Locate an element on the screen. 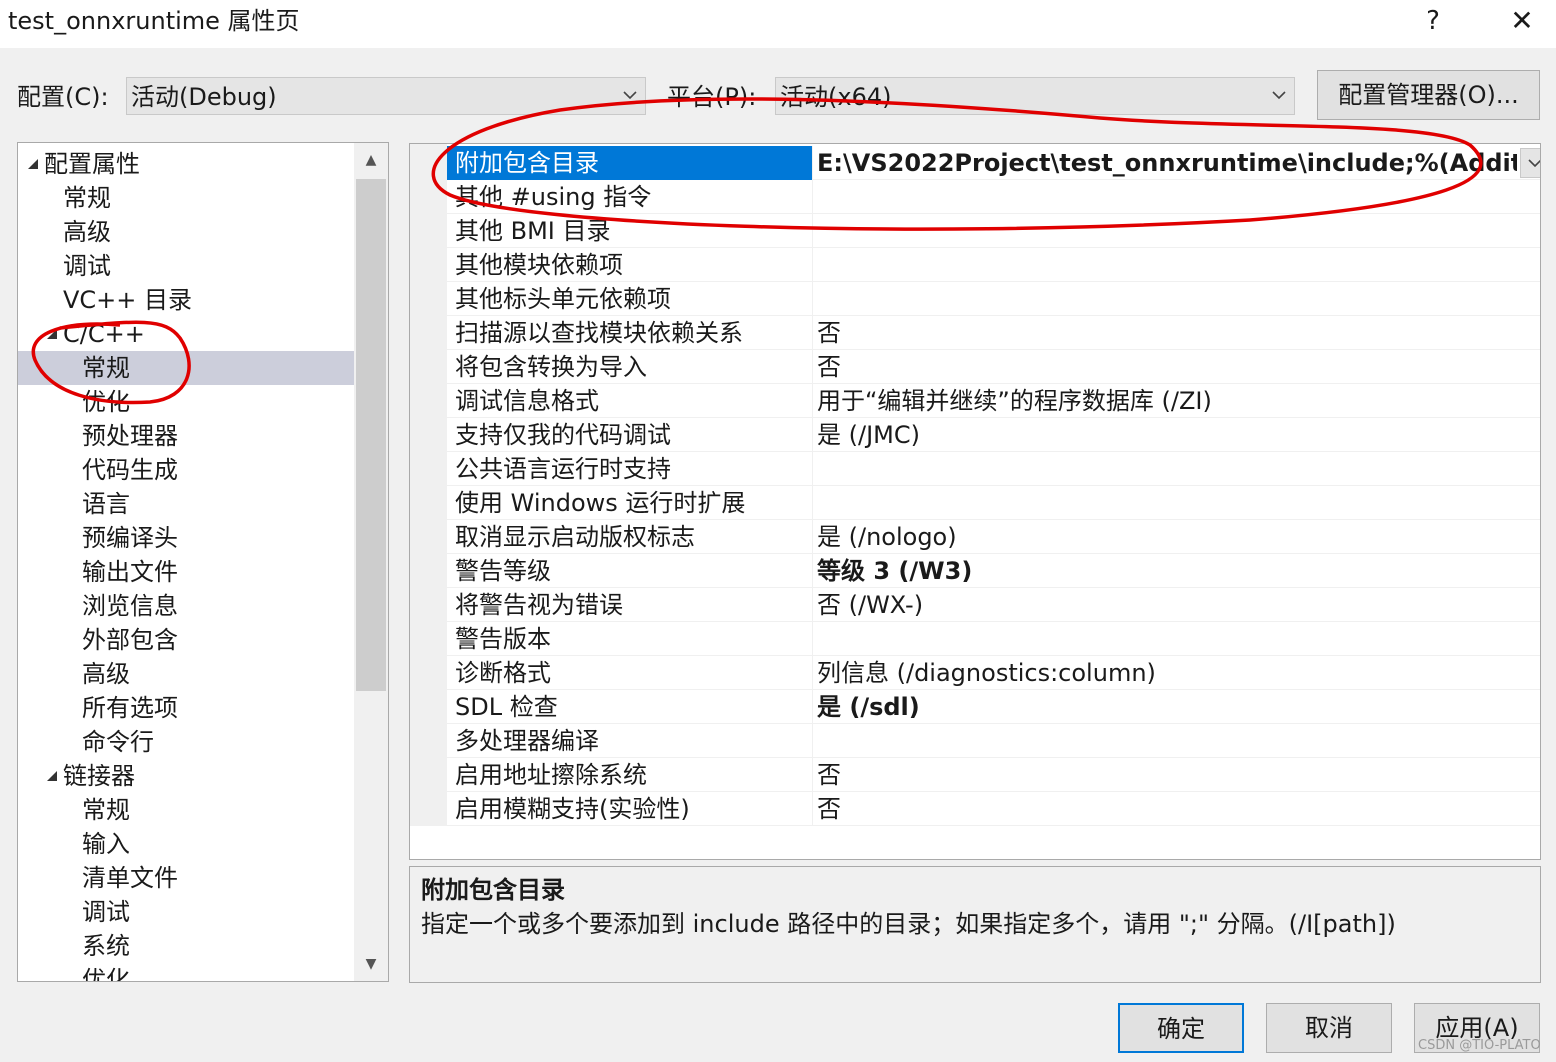 This screenshot has height=1062, width=1556. property-name: 公共语言运行时支持 is located at coordinates (563, 469).